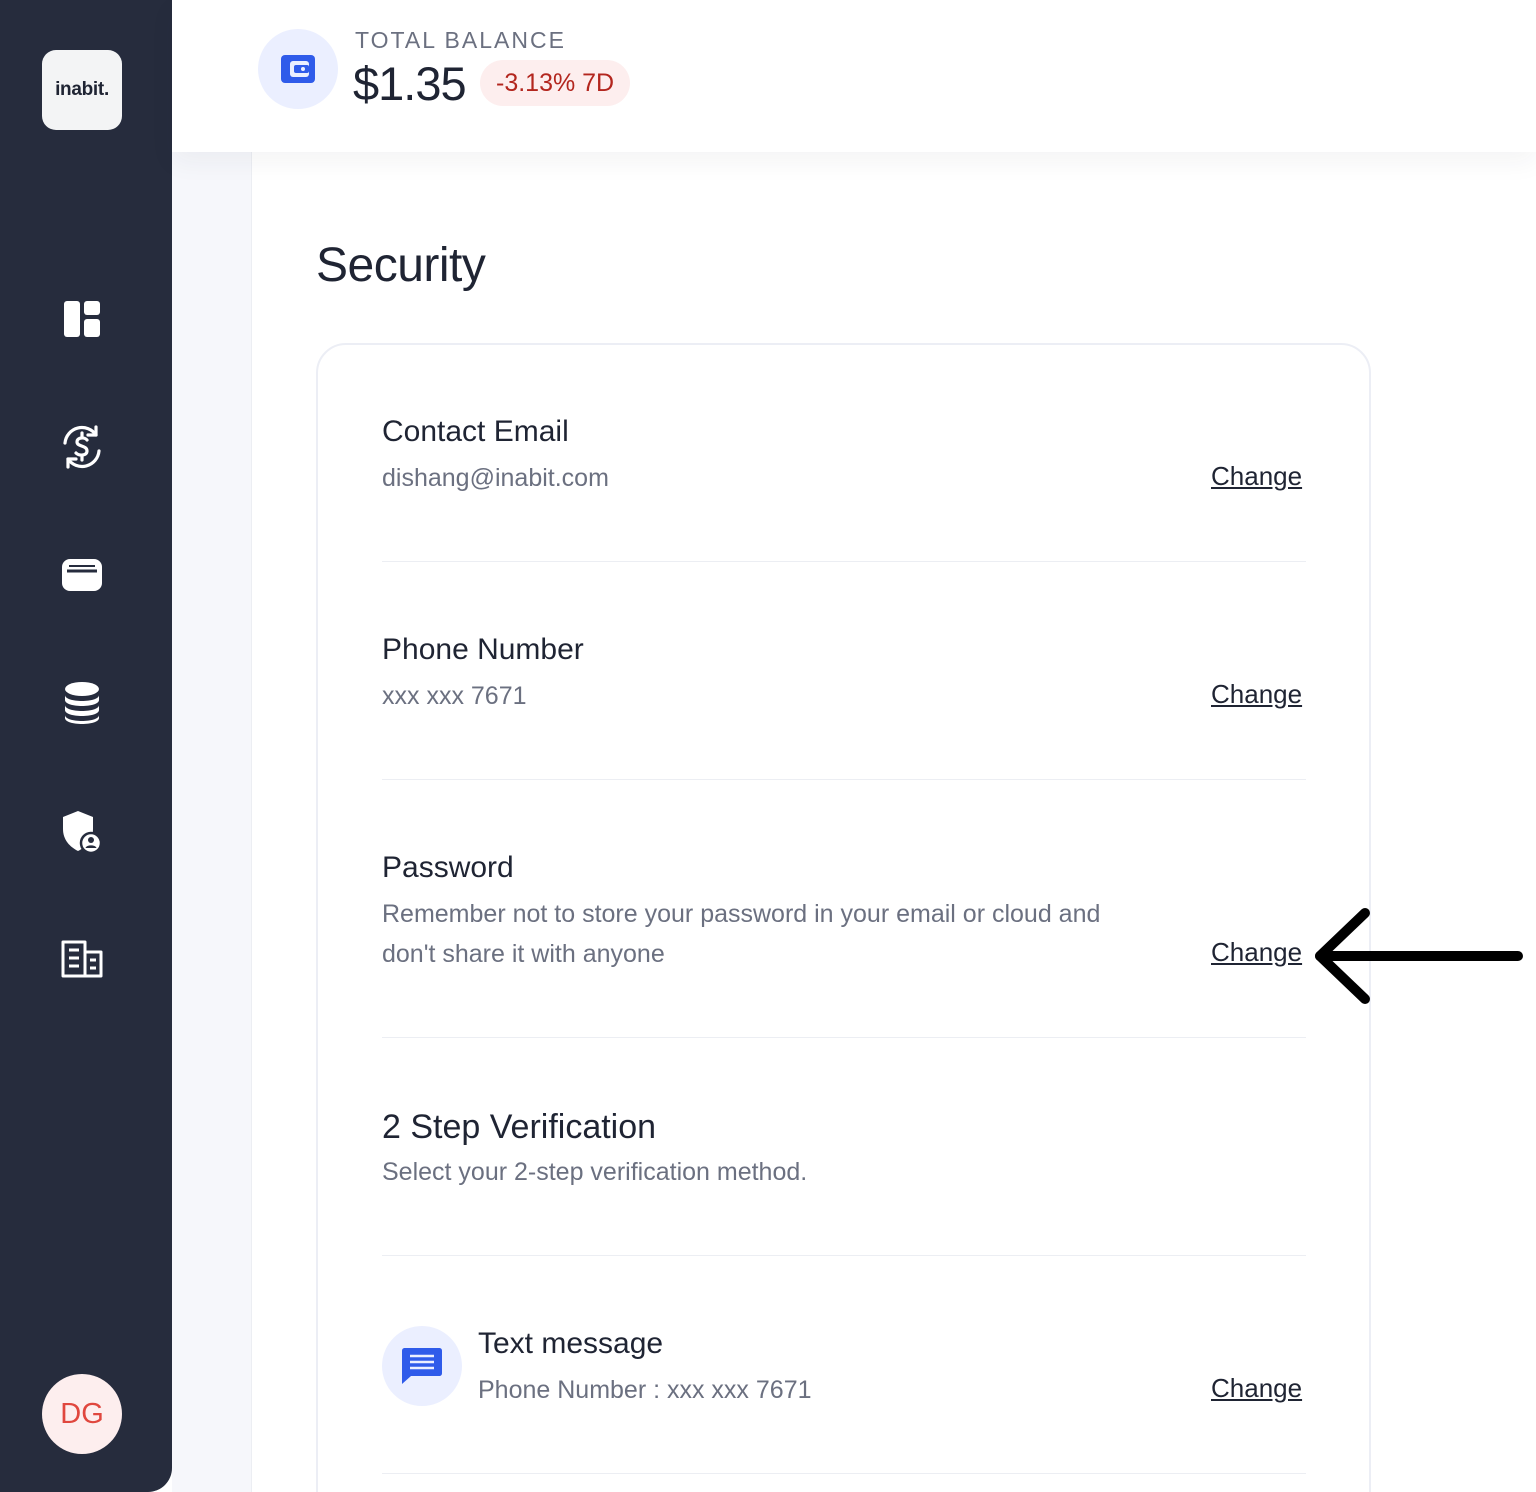  Describe the element at coordinates (1256, 476) in the screenshot. I see `change-email-link: Change` at that location.